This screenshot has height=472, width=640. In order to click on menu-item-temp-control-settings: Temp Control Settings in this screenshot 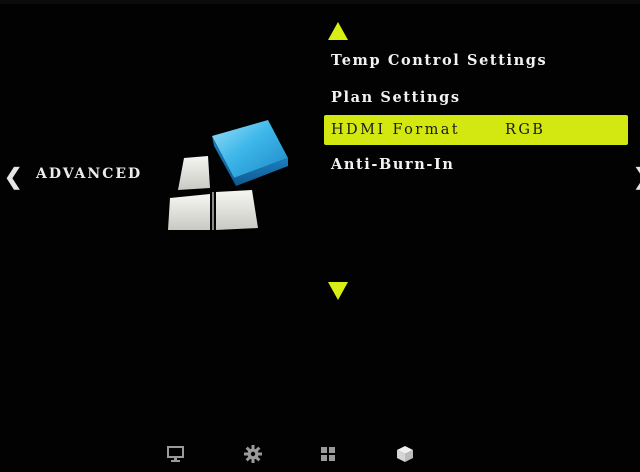, I will do `click(476, 61)`.